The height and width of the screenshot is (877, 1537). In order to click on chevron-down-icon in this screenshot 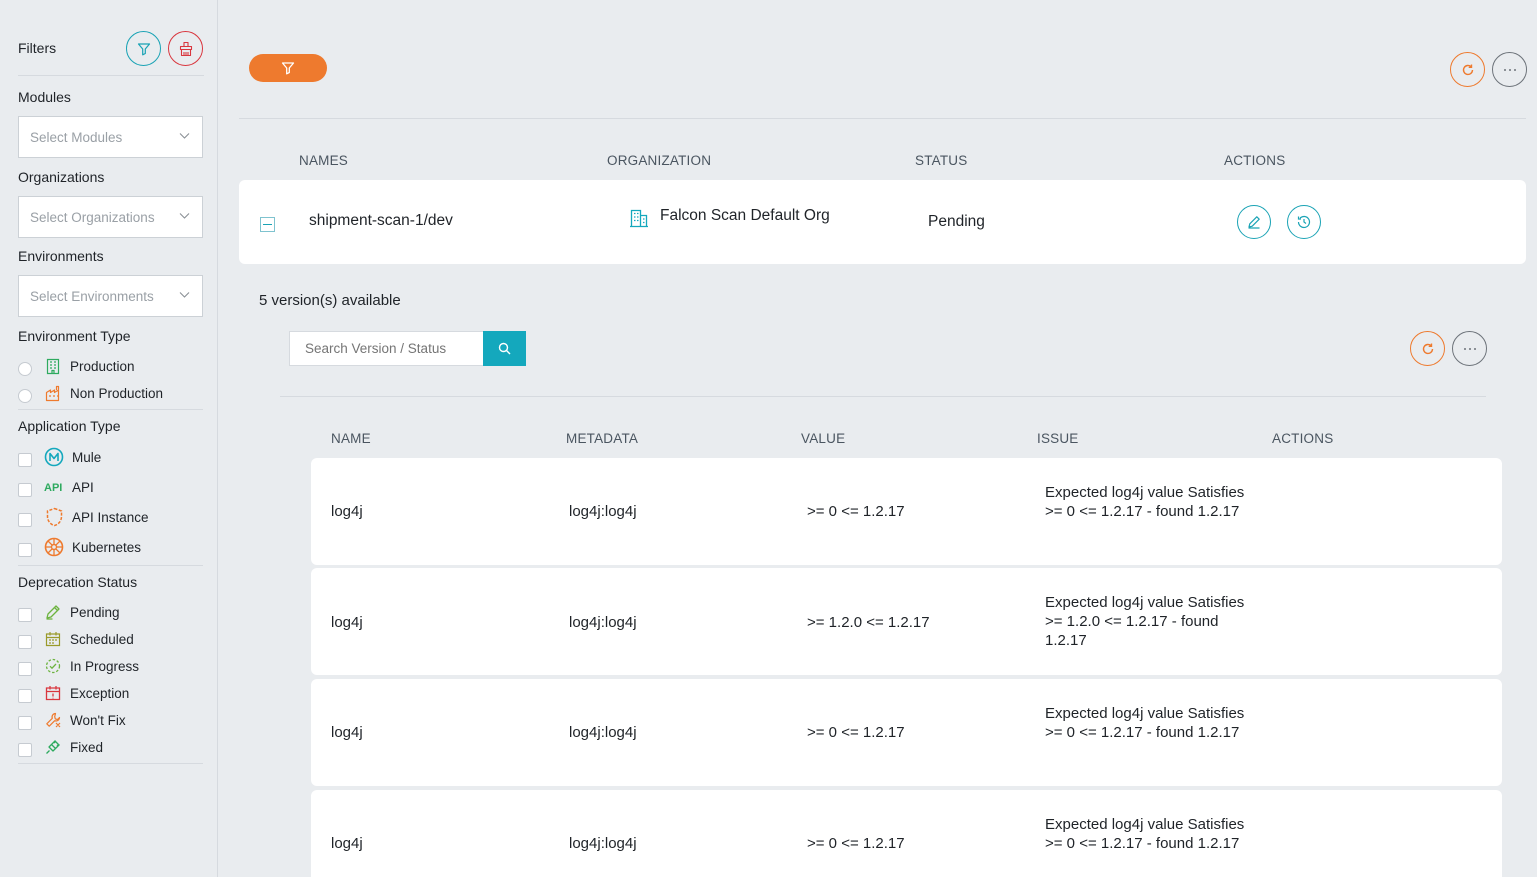, I will do `click(184, 295)`.